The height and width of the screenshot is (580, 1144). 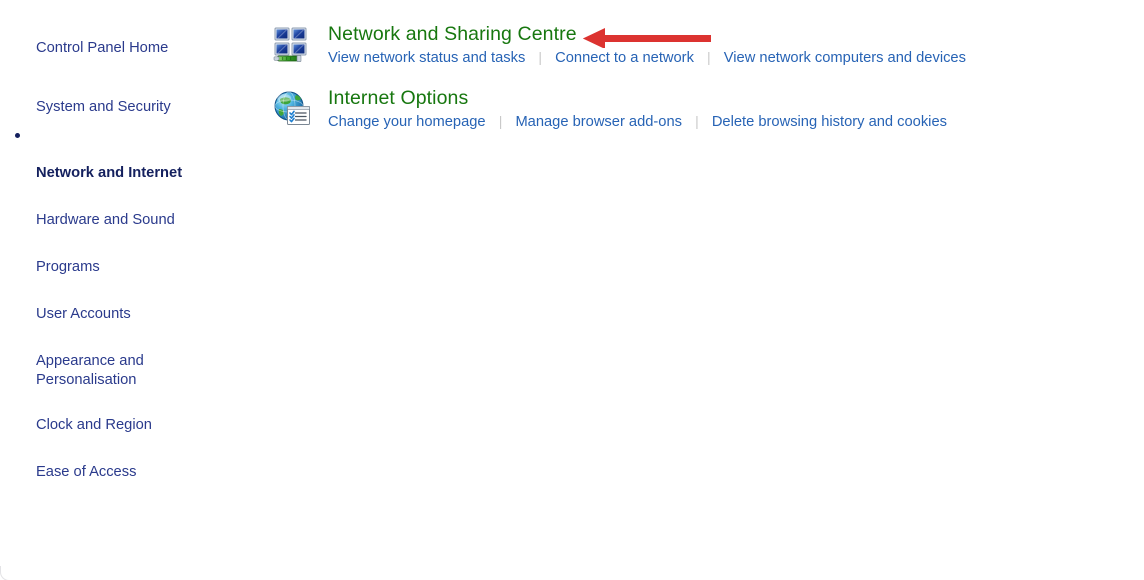 What do you see at coordinates (598, 122) in the screenshot?
I see `link-manage-browser-add-ons: Manage browser add-ons` at bounding box center [598, 122].